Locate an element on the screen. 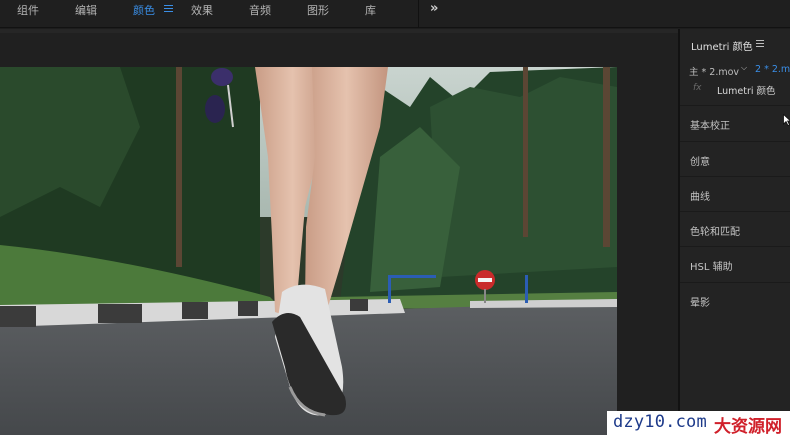 The image size is (790, 435). monitor-header is located at coordinates (339, 31).